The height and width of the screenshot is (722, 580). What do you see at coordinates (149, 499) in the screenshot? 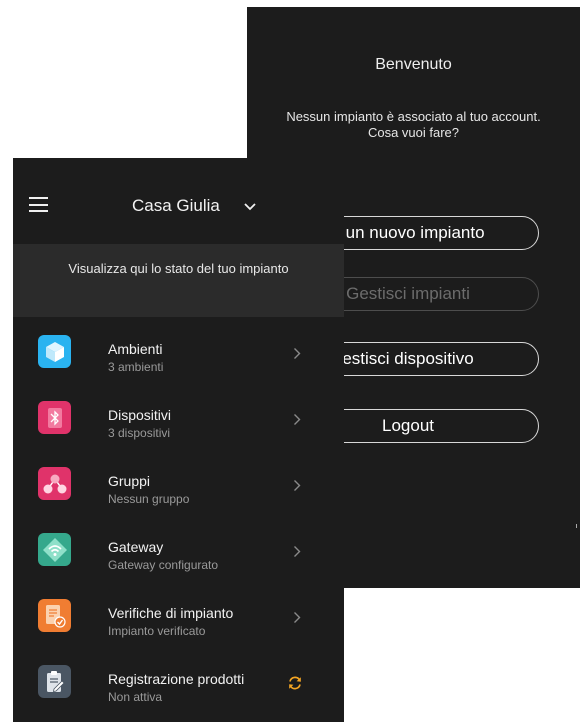
I see `item-subtitle: Nessun gruppo` at bounding box center [149, 499].